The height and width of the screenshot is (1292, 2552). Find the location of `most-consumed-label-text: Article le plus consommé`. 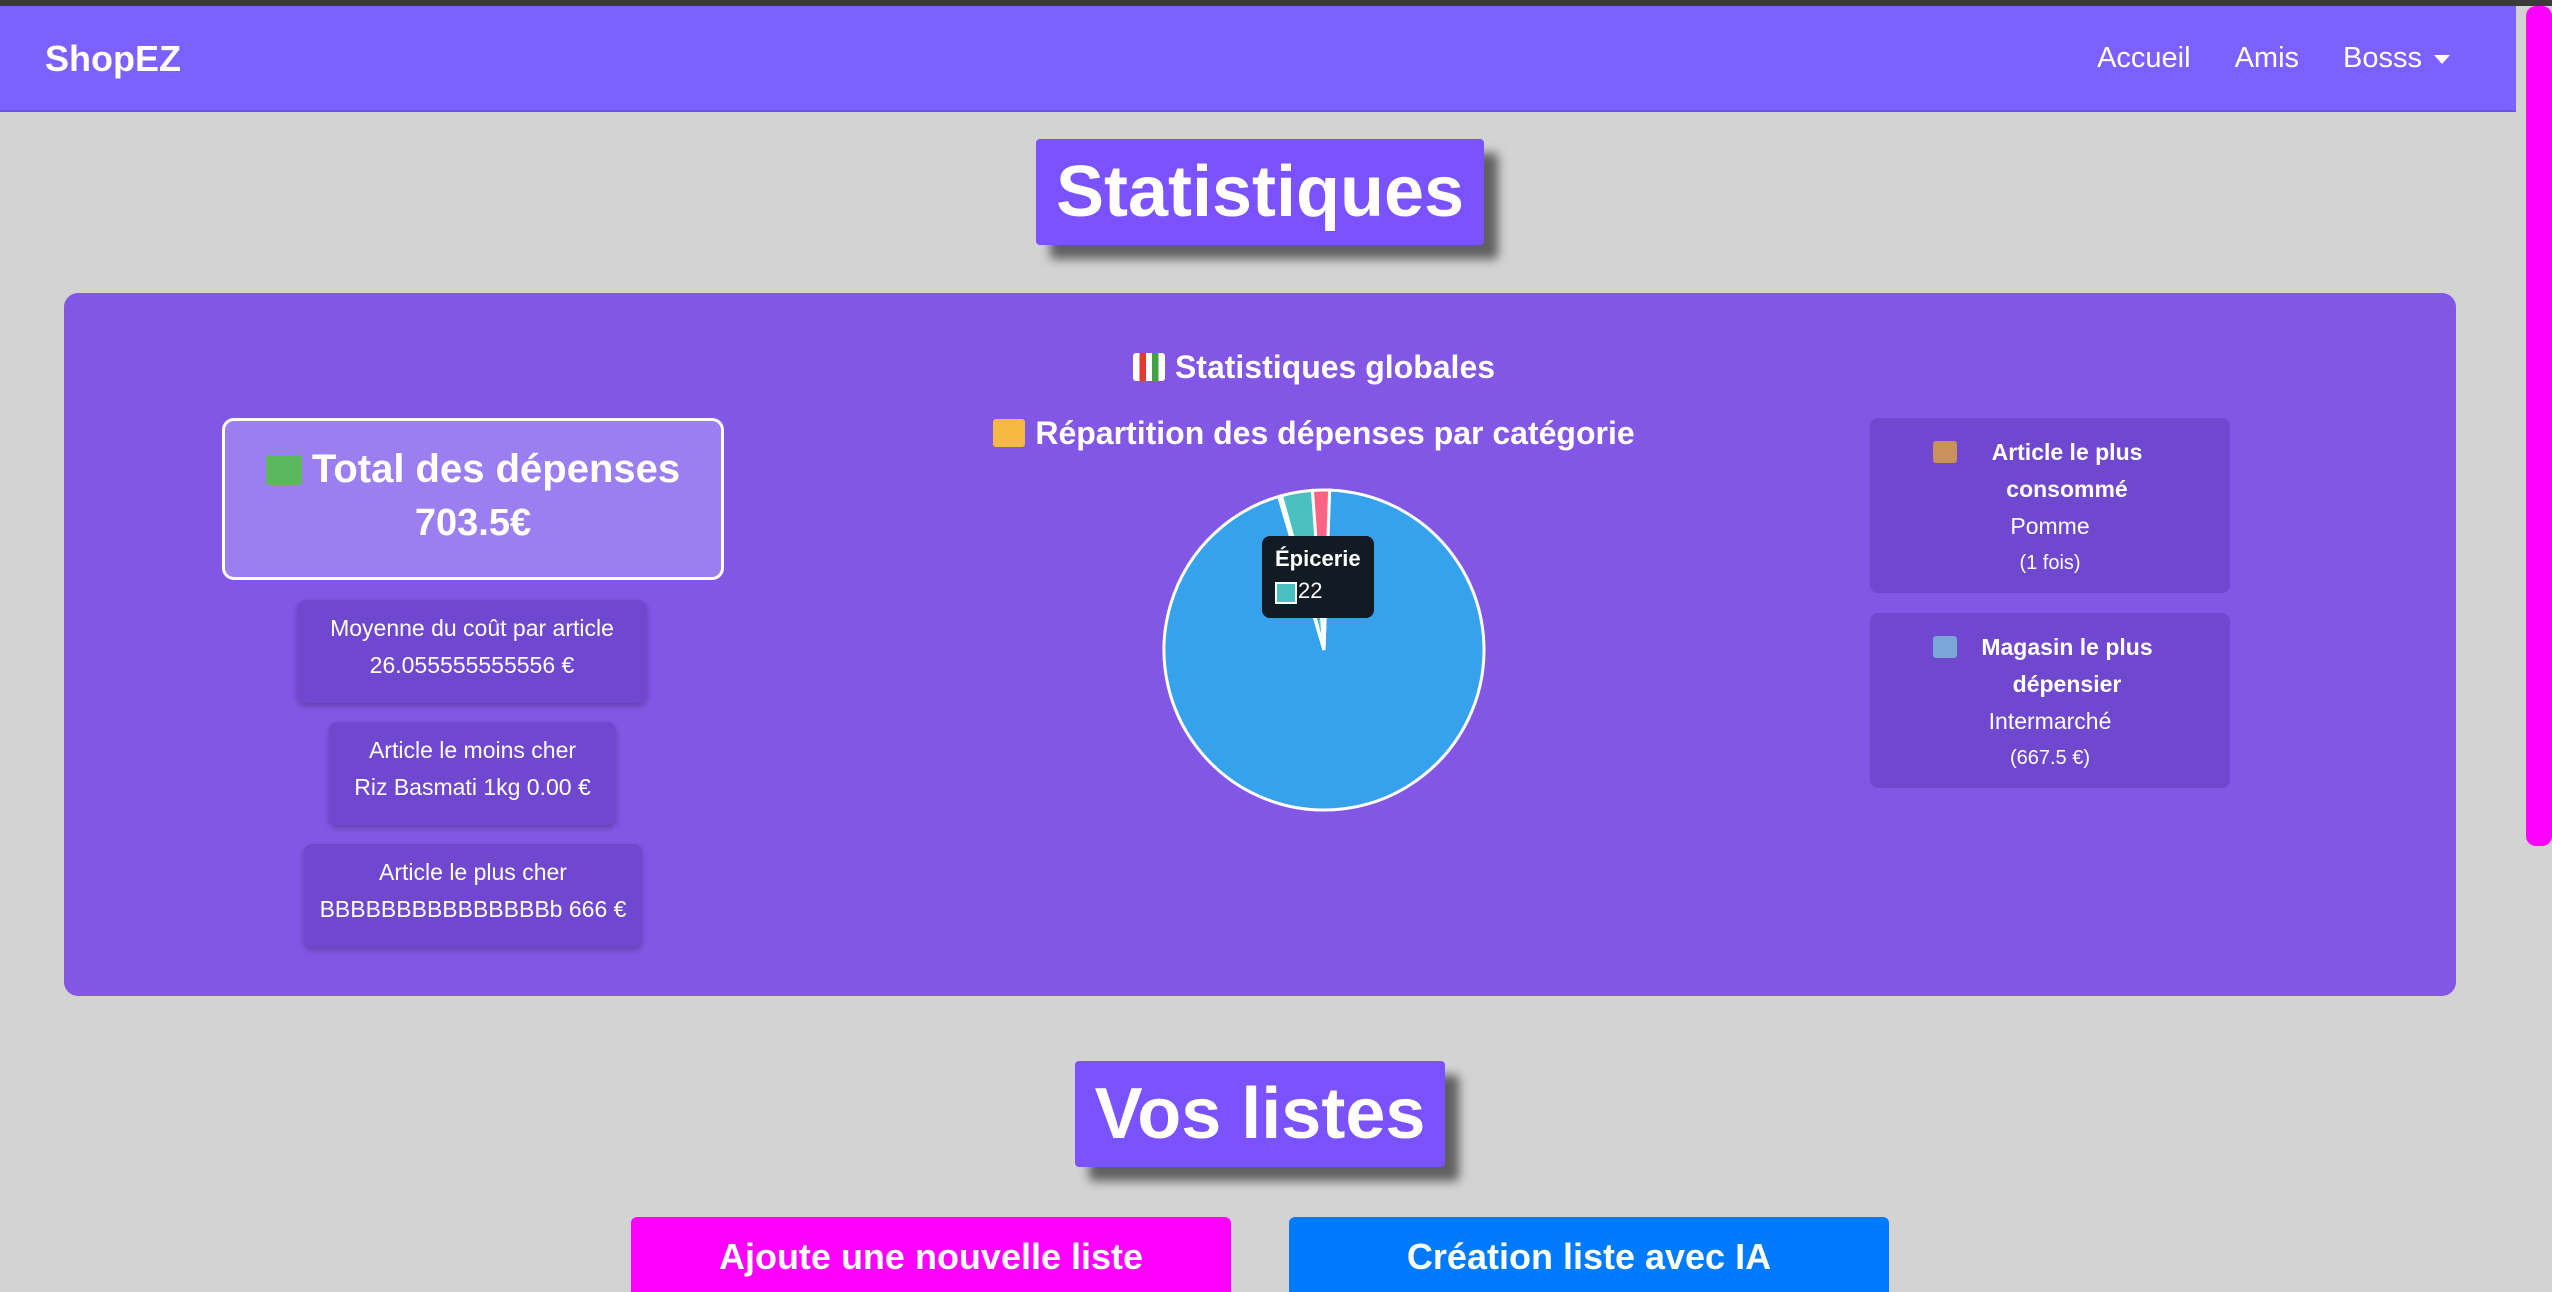

most-consumed-label-text: Article le plus consommé is located at coordinates (2067, 470).